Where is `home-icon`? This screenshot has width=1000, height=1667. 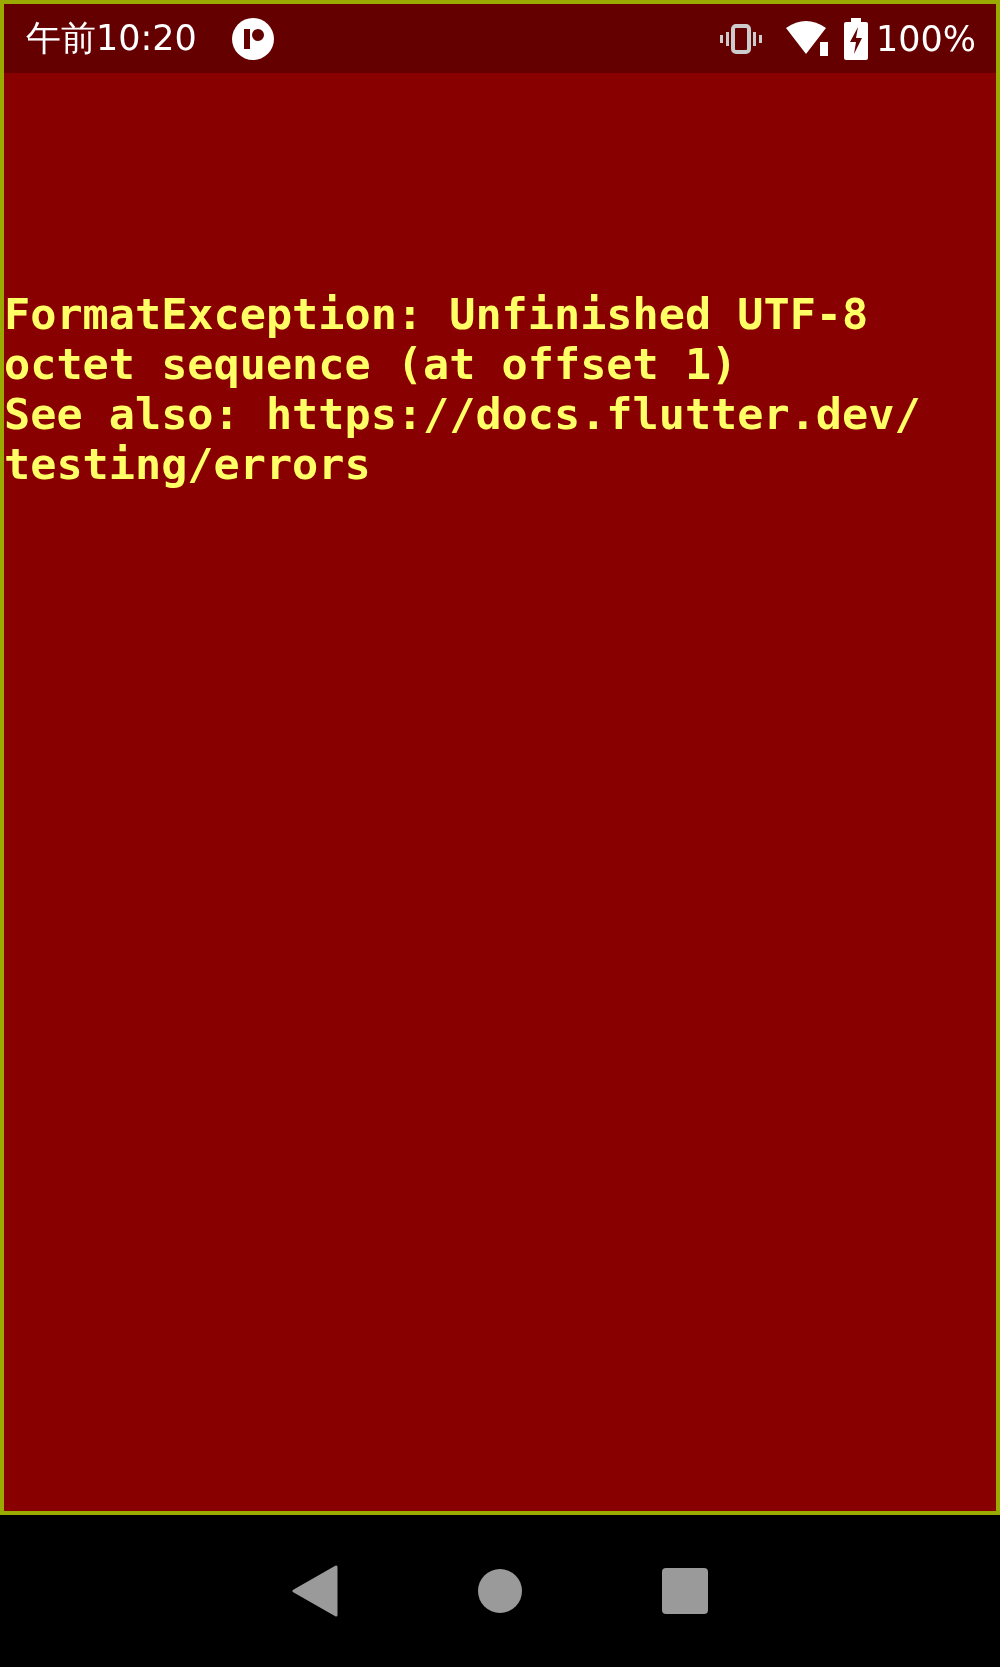
home-icon is located at coordinates (500, 1591).